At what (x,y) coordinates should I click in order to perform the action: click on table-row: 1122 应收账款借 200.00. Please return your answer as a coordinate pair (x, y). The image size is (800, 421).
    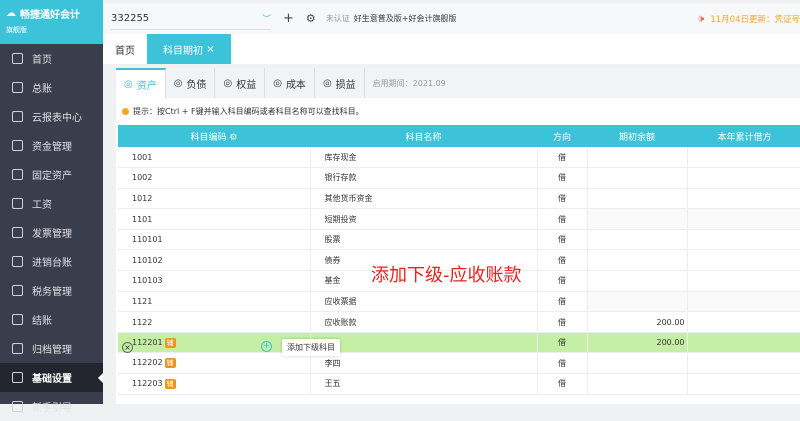
    Looking at the image, I should click on (459, 322).